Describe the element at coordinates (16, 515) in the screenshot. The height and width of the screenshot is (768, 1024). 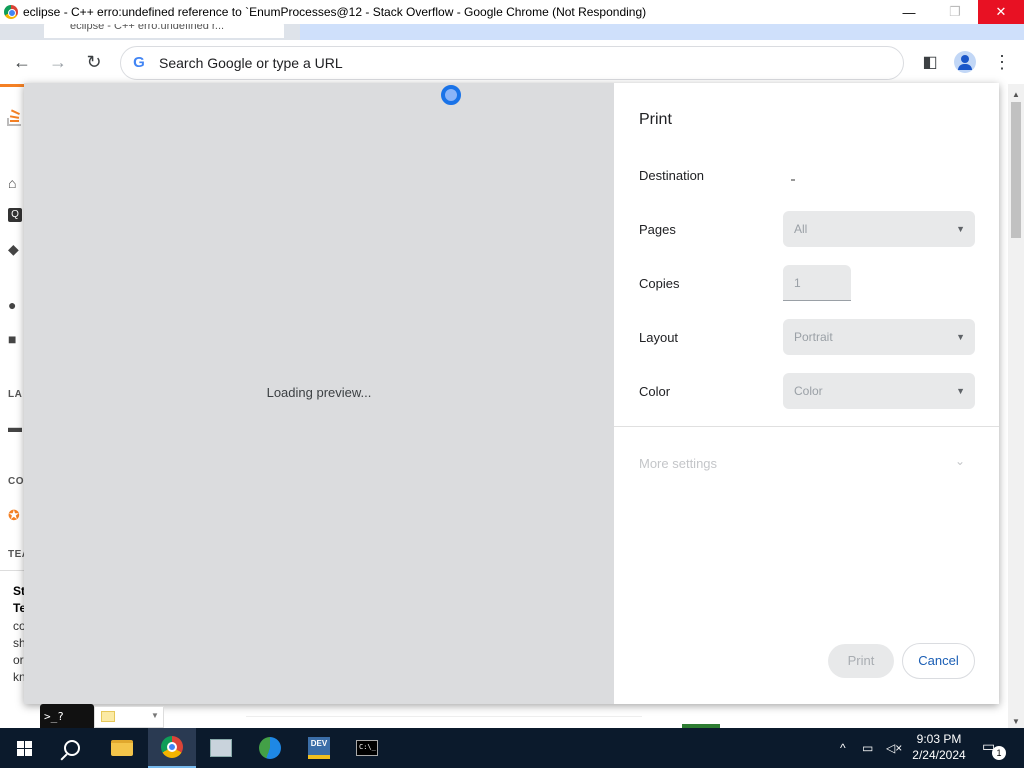
I see `collectives-icon: ✪` at that location.